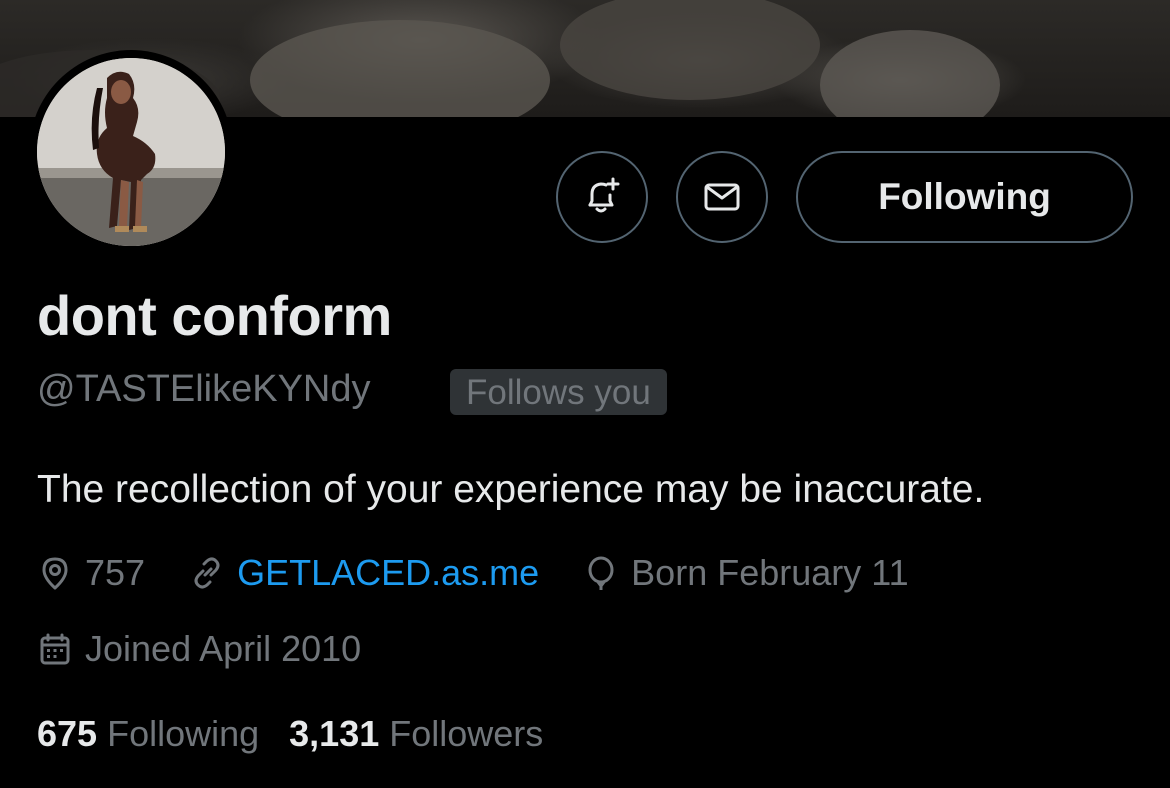  Describe the element at coordinates (207, 573) in the screenshot. I see `link-icon` at that location.